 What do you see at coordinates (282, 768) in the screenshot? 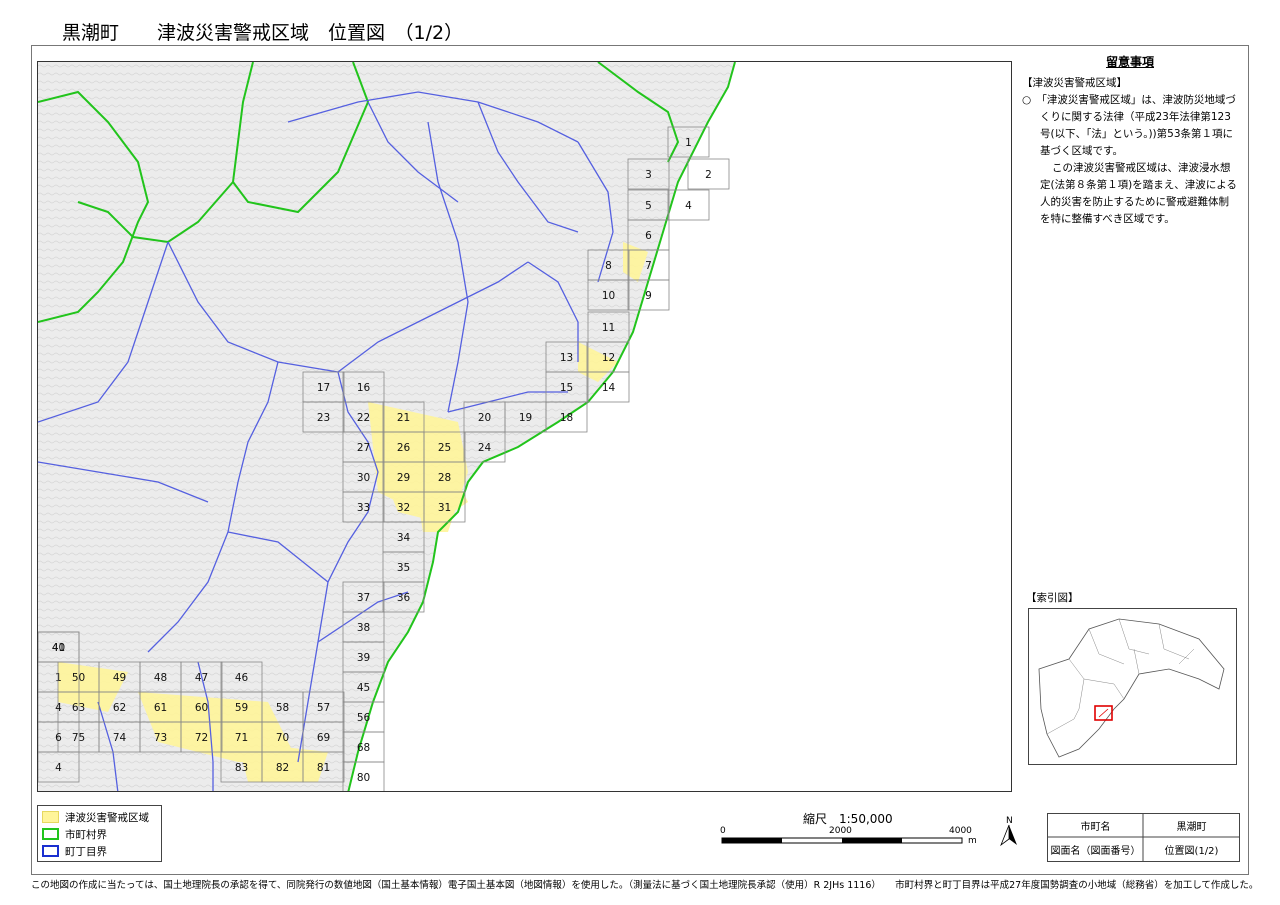
I see `index-box-label: 82` at bounding box center [282, 768].